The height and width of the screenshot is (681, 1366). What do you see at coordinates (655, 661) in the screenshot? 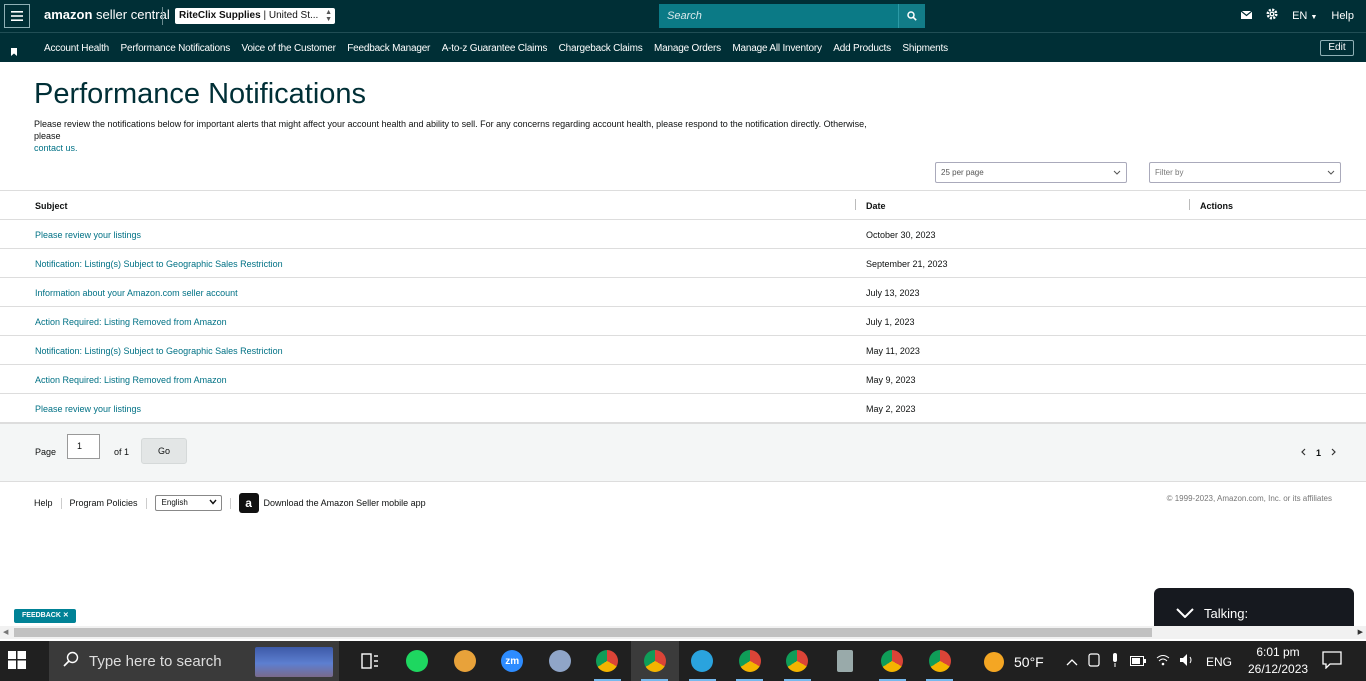
I see `chrome-l-icon` at bounding box center [655, 661].